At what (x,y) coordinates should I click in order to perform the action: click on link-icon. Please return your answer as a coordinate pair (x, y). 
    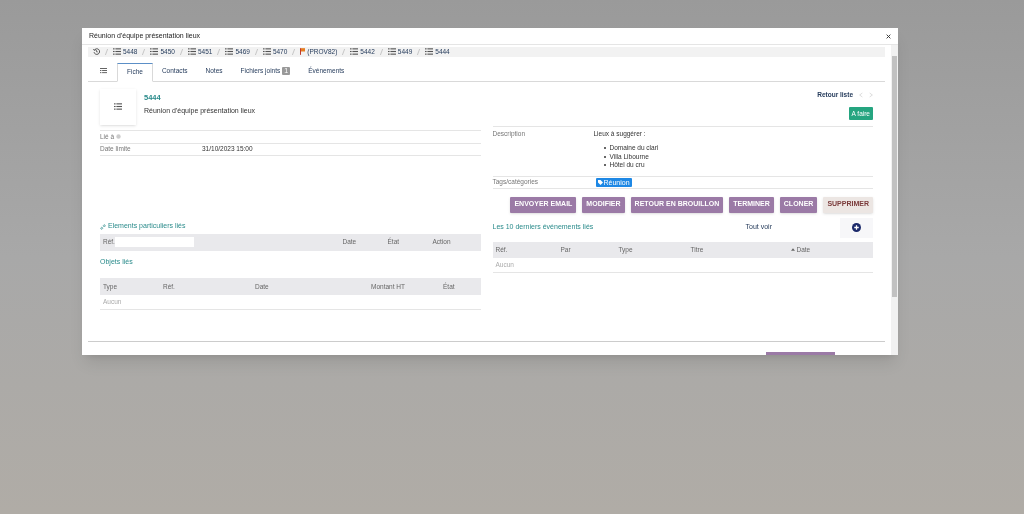
    Looking at the image, I should click on (103, 226).